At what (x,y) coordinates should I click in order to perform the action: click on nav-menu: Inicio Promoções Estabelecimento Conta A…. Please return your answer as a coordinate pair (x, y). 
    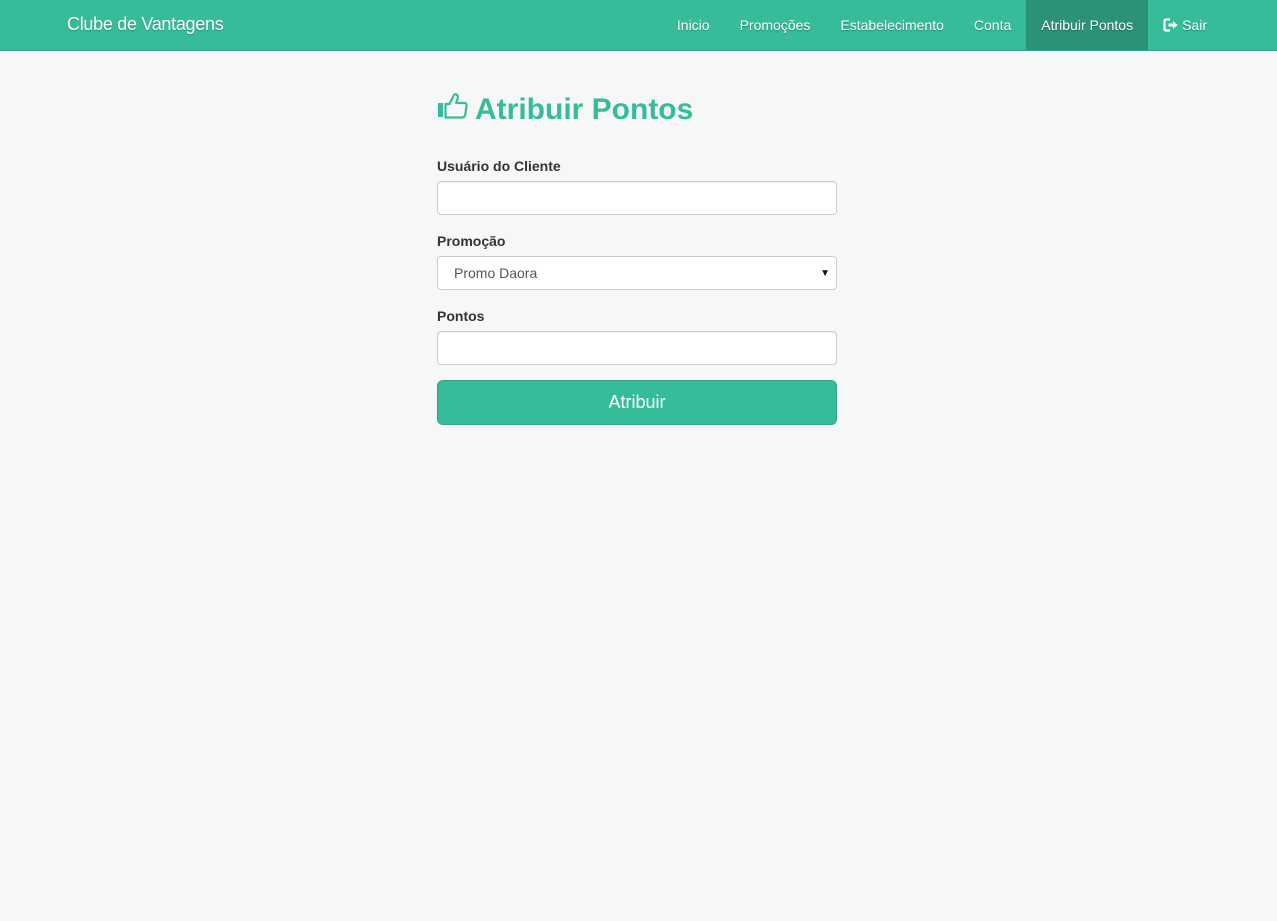
    Looking at the image, I should click on (942, 25).